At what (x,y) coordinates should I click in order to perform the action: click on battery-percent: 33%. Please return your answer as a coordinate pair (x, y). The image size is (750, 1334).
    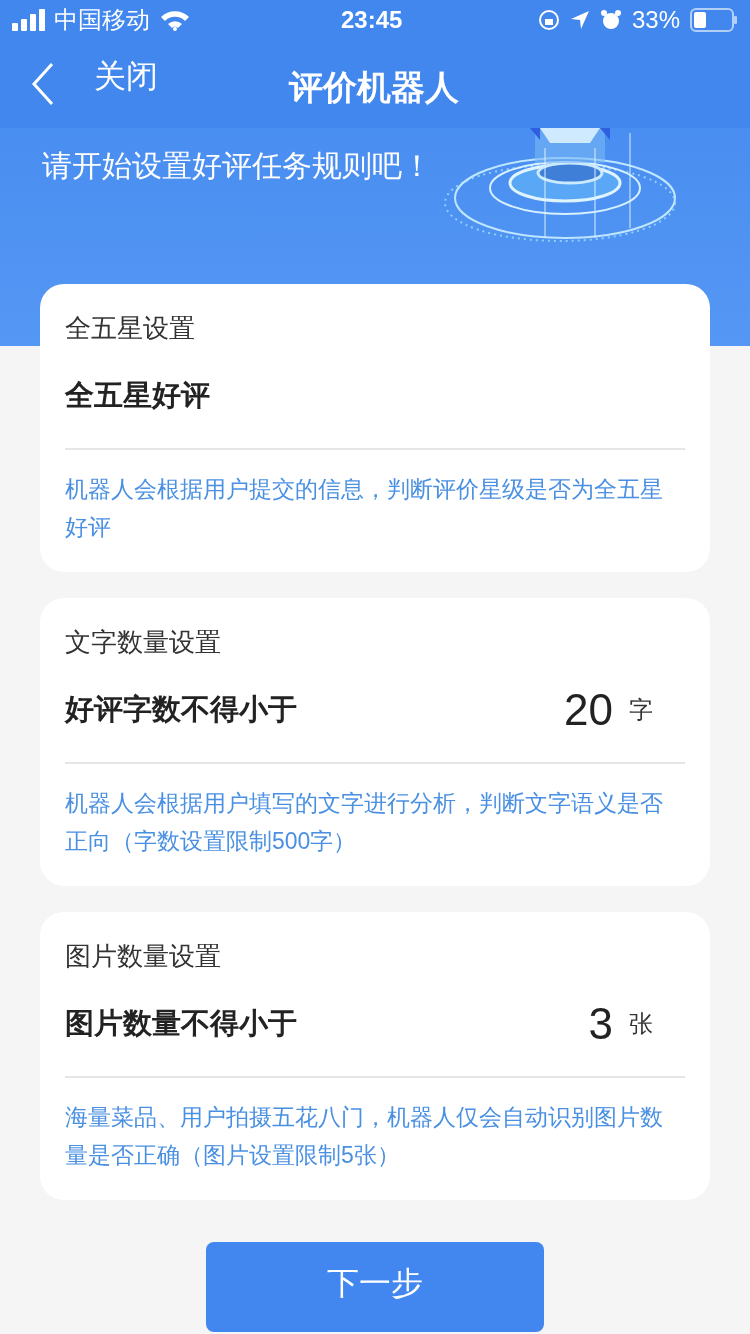
    Looking at the image, I should click on (655, 20).